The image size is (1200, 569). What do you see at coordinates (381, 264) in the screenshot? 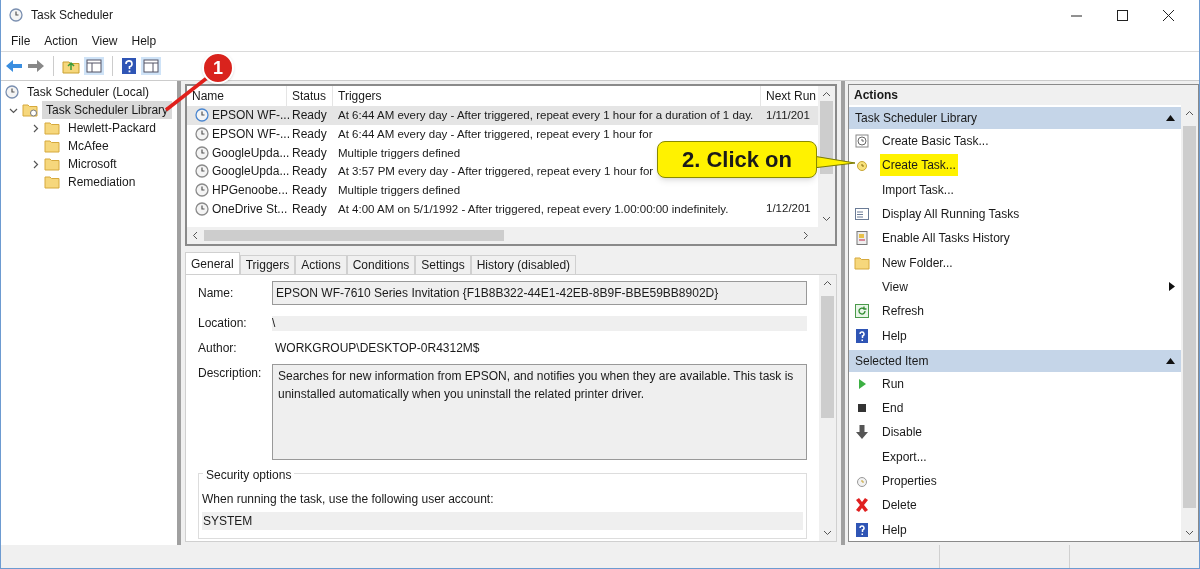
I see `tab: Conditions` at bounding box center [381, 264].